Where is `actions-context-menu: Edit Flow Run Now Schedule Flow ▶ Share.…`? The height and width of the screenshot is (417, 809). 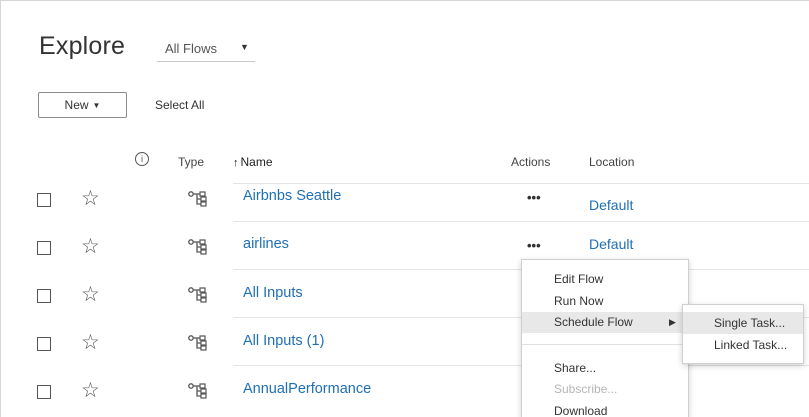 actions-context-menu: Edit Flow Run Now Schedule Flow ▶ Share.… is located at coordinates (605, 338).